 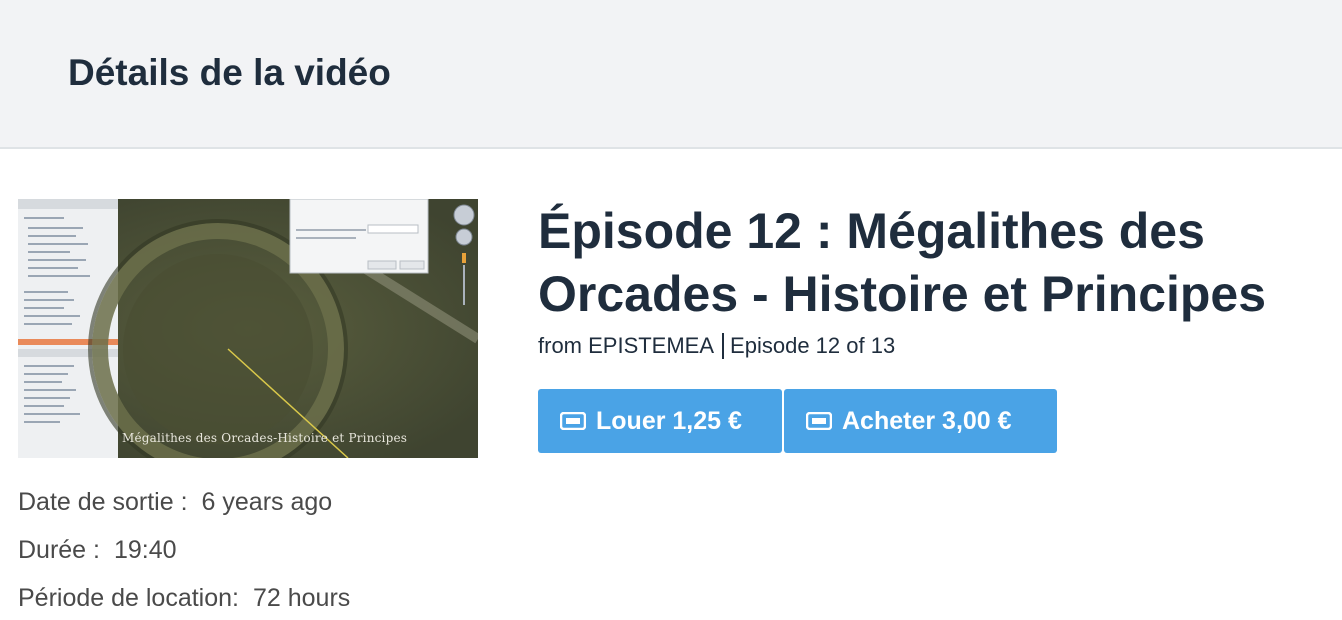 I want to click on channel-link: from EPISTEMEA, so click(x=626, y=346).